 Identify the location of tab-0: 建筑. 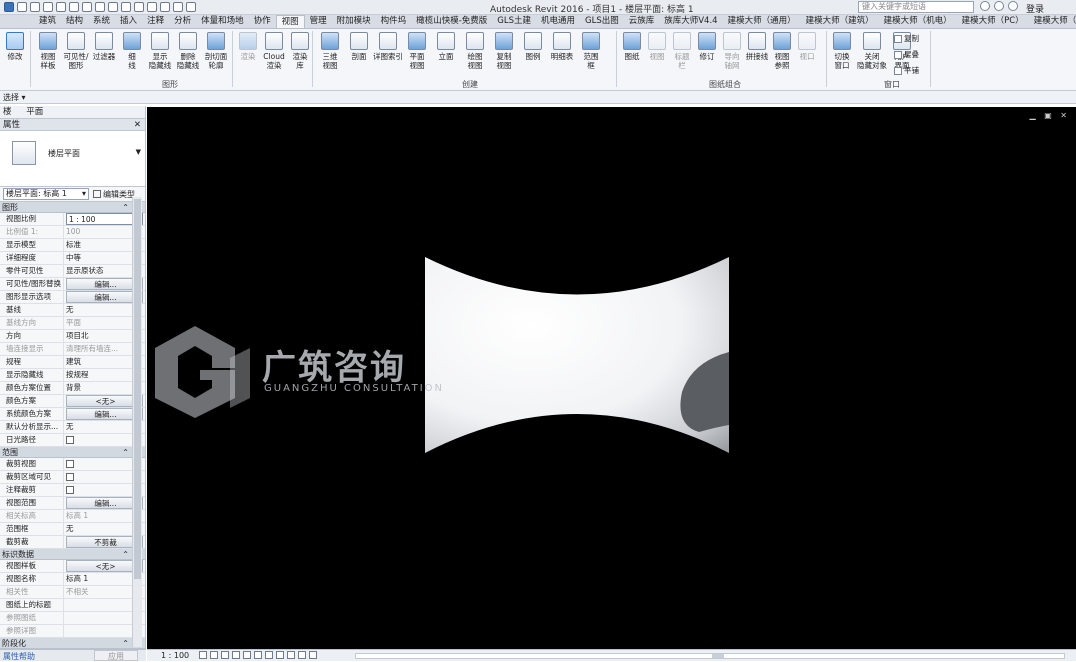
(47, 21).